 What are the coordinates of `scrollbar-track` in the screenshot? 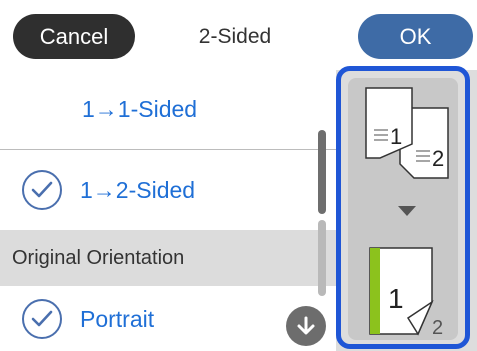 It's located at (322, 258).